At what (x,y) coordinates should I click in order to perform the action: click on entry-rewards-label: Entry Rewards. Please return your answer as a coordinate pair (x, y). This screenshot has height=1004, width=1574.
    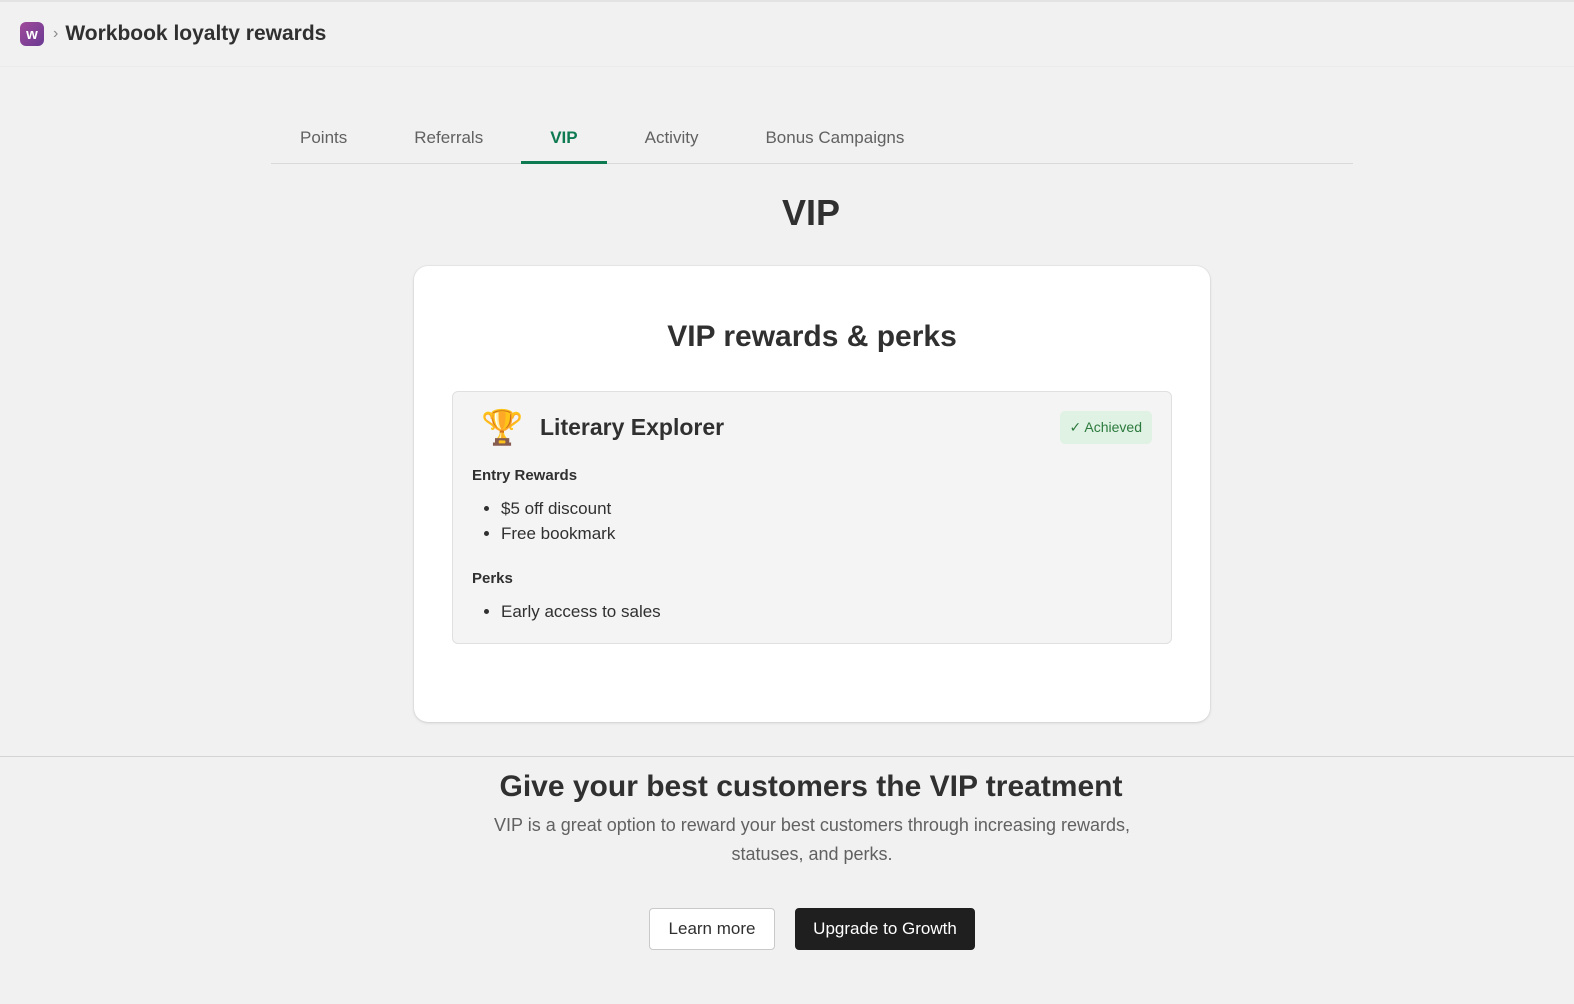
    Looking at the image, I should click on (525, 475).